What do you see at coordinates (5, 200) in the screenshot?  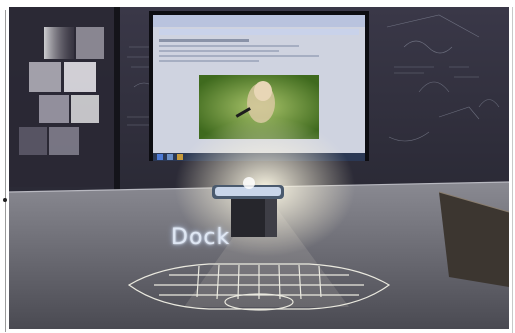 I see `bullet-dot` at bounding box center [5, 200].